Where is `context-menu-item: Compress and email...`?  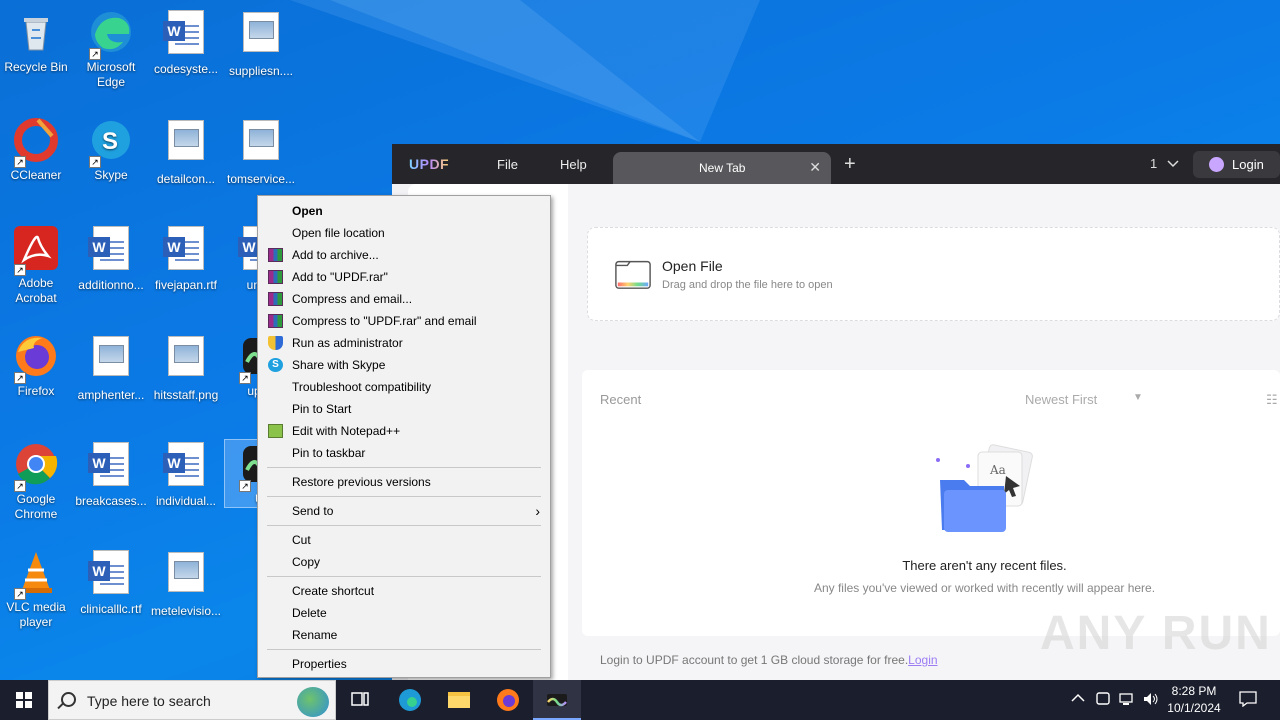
context-menu-item: Compress and email... is located at coordinates (404, 299).